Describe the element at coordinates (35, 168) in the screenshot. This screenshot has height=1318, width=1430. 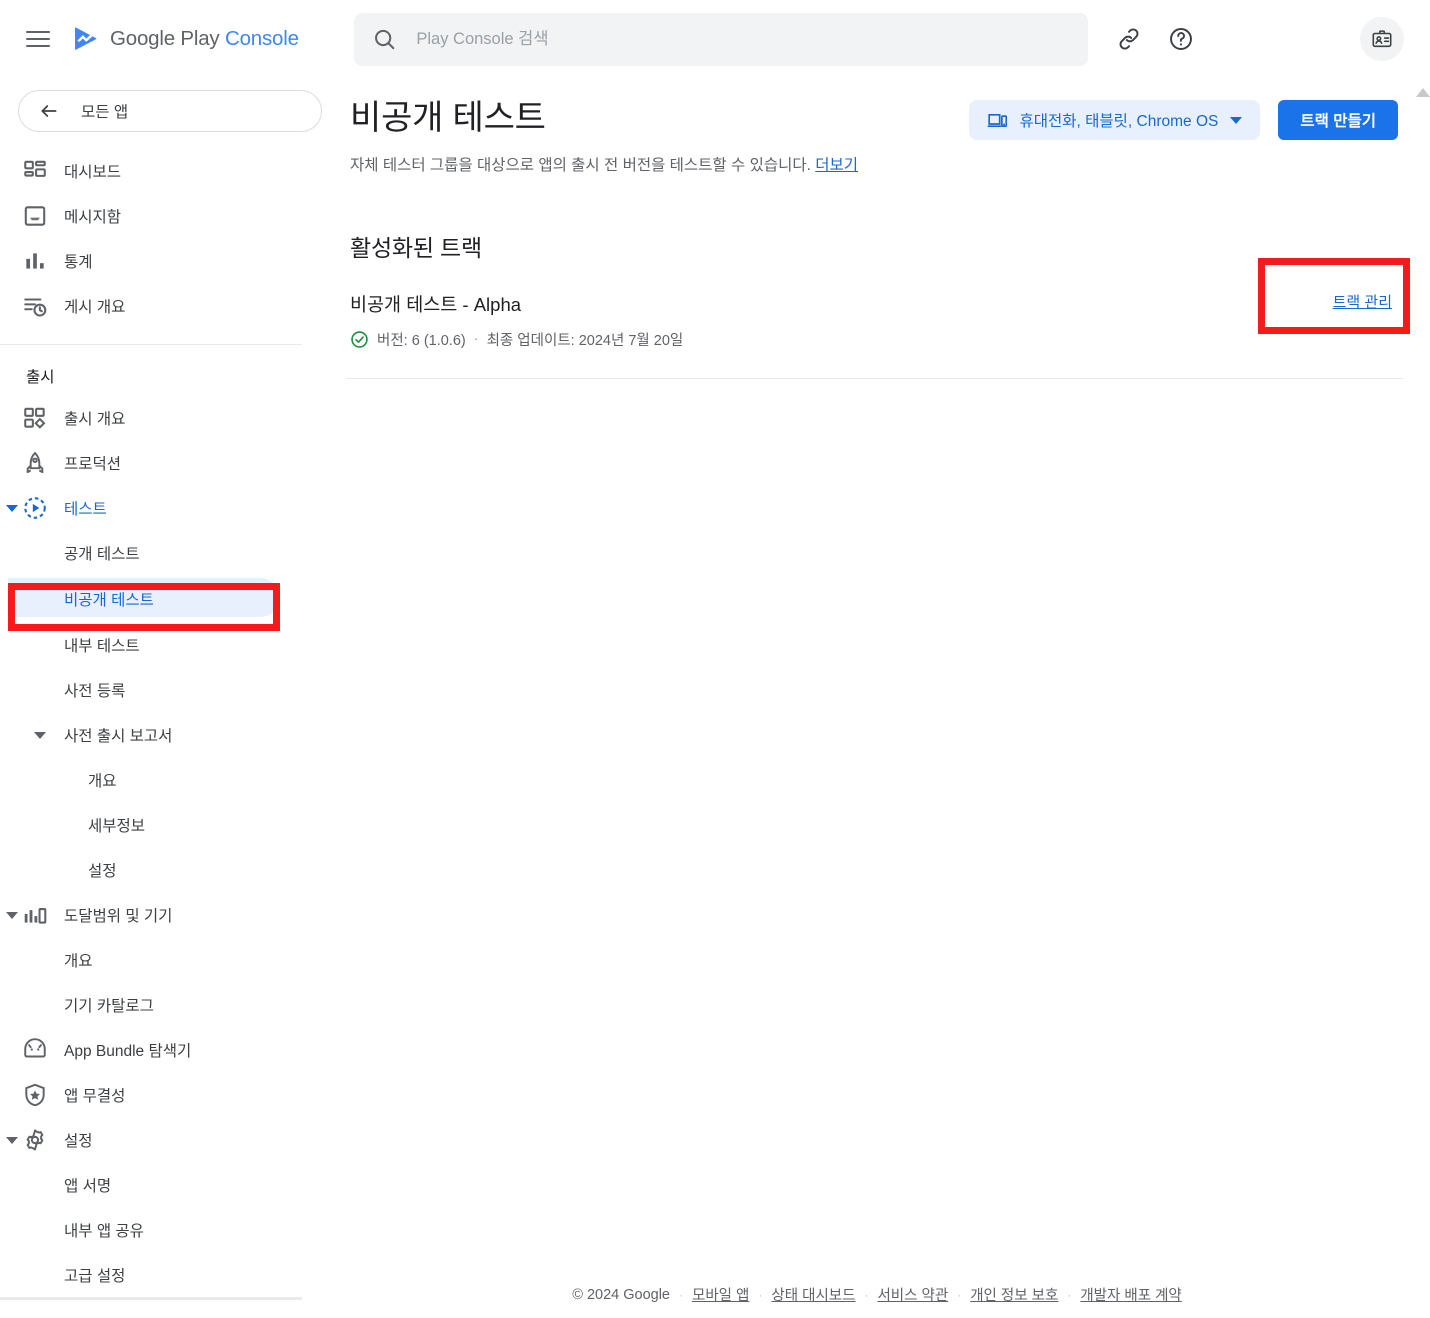
I see `dashboard-icon` at that location.